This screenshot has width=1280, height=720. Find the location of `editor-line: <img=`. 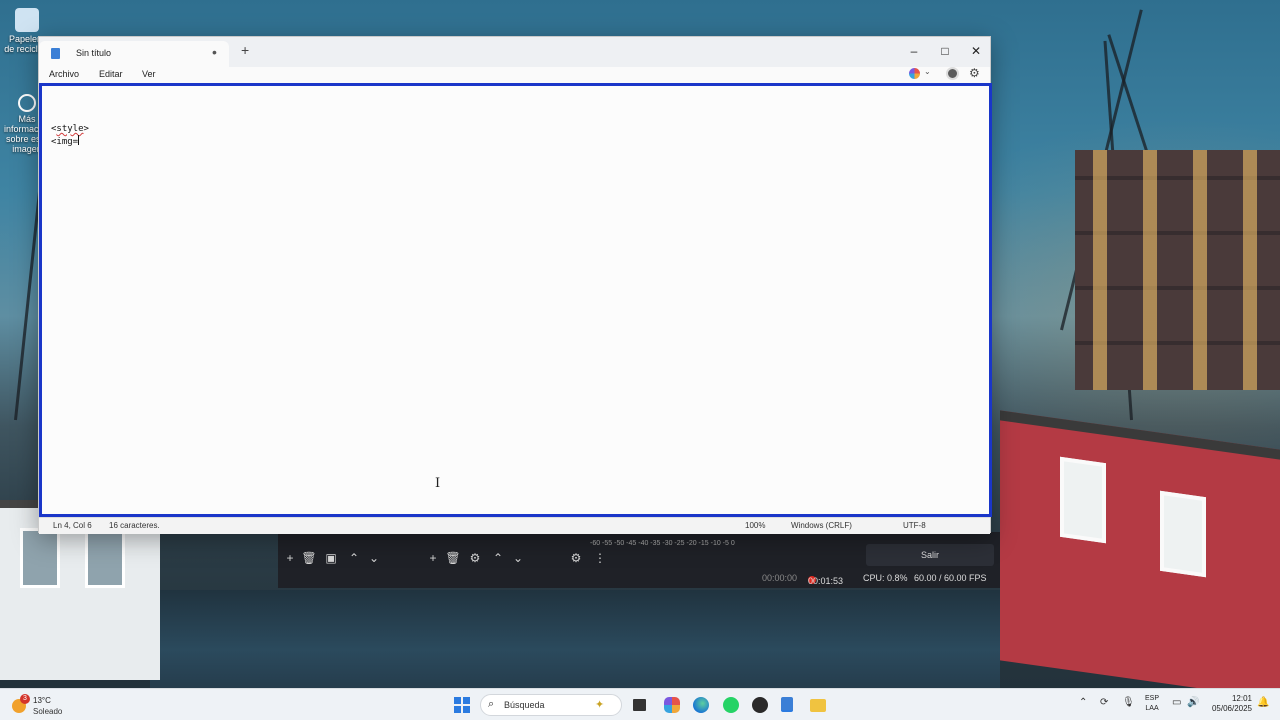

editor-line: <img= is located at coordinates (65, 142).